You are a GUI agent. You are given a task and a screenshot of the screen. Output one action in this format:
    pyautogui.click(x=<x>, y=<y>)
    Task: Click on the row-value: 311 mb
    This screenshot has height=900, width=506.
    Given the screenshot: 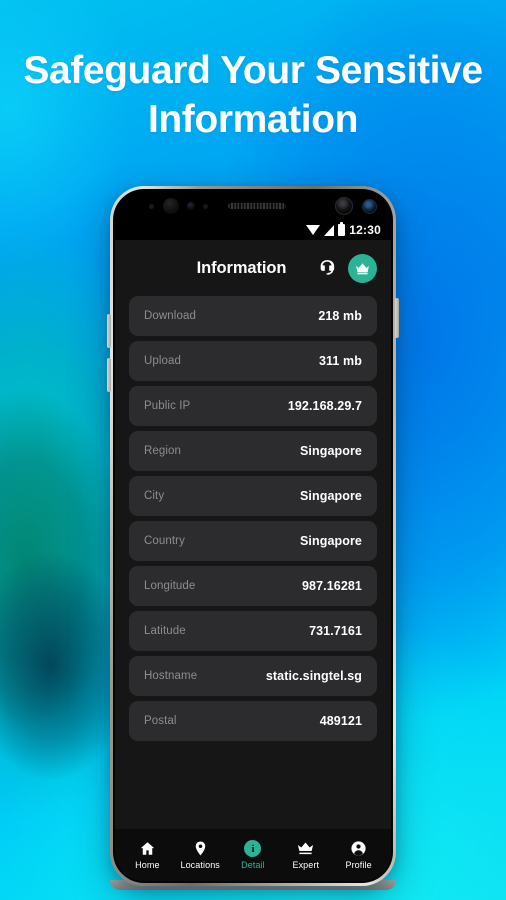 What is the action you would take?
    pyautogui.click(x=340, y=361)
    